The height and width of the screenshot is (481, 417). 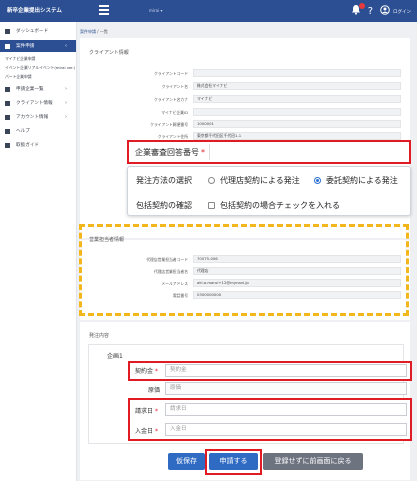 I want to click on mynavi-id-value, so click(x=297, y=112).